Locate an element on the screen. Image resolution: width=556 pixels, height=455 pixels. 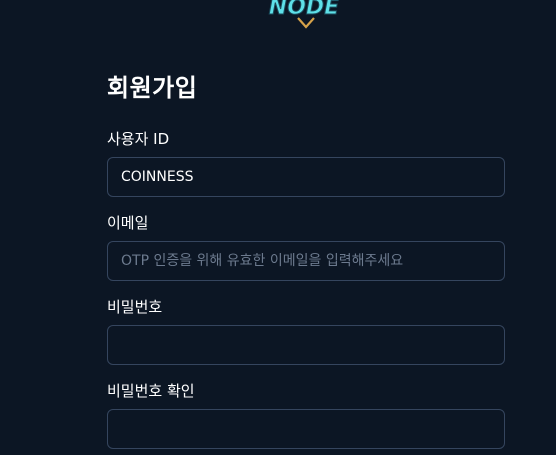
logo-text: NODE is located at coordinates (304, 10).